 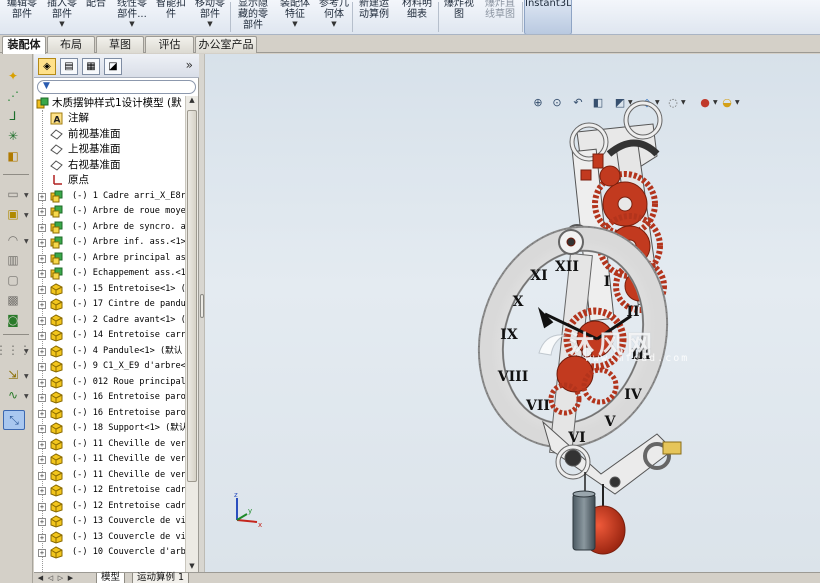 What do you see at coordinates (70, 578) in the screenshot?
I see `tab-nav-right-icon: ▶` at bounding box center [70, 578].